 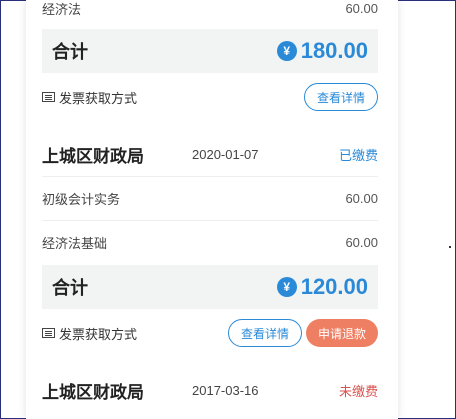 What do you see at coordinates (210, 15) in the screenshot?
I see `fee-item-row: 经济法 60.00` at bounding box center [210, 15].